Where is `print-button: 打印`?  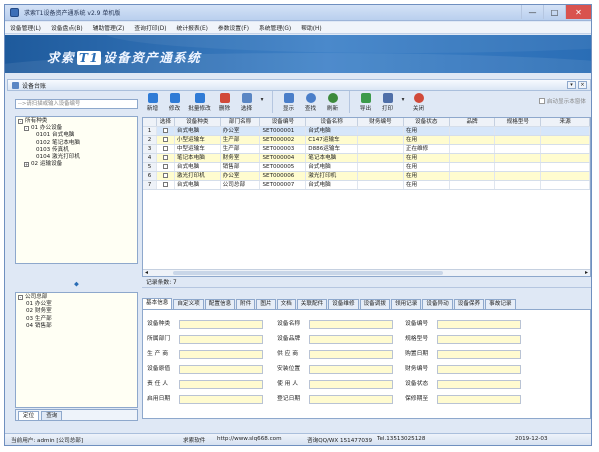
print-button: 打印 is located at coordinates (387, 101).